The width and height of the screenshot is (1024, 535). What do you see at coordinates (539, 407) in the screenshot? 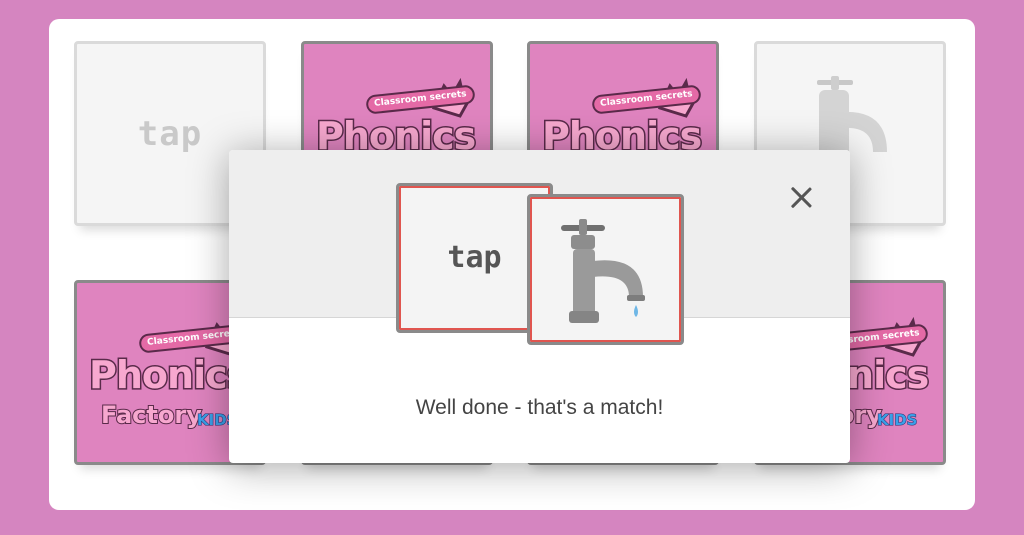
I see `match-message: Well done - that's a match!` at bounding box center [539, 407].